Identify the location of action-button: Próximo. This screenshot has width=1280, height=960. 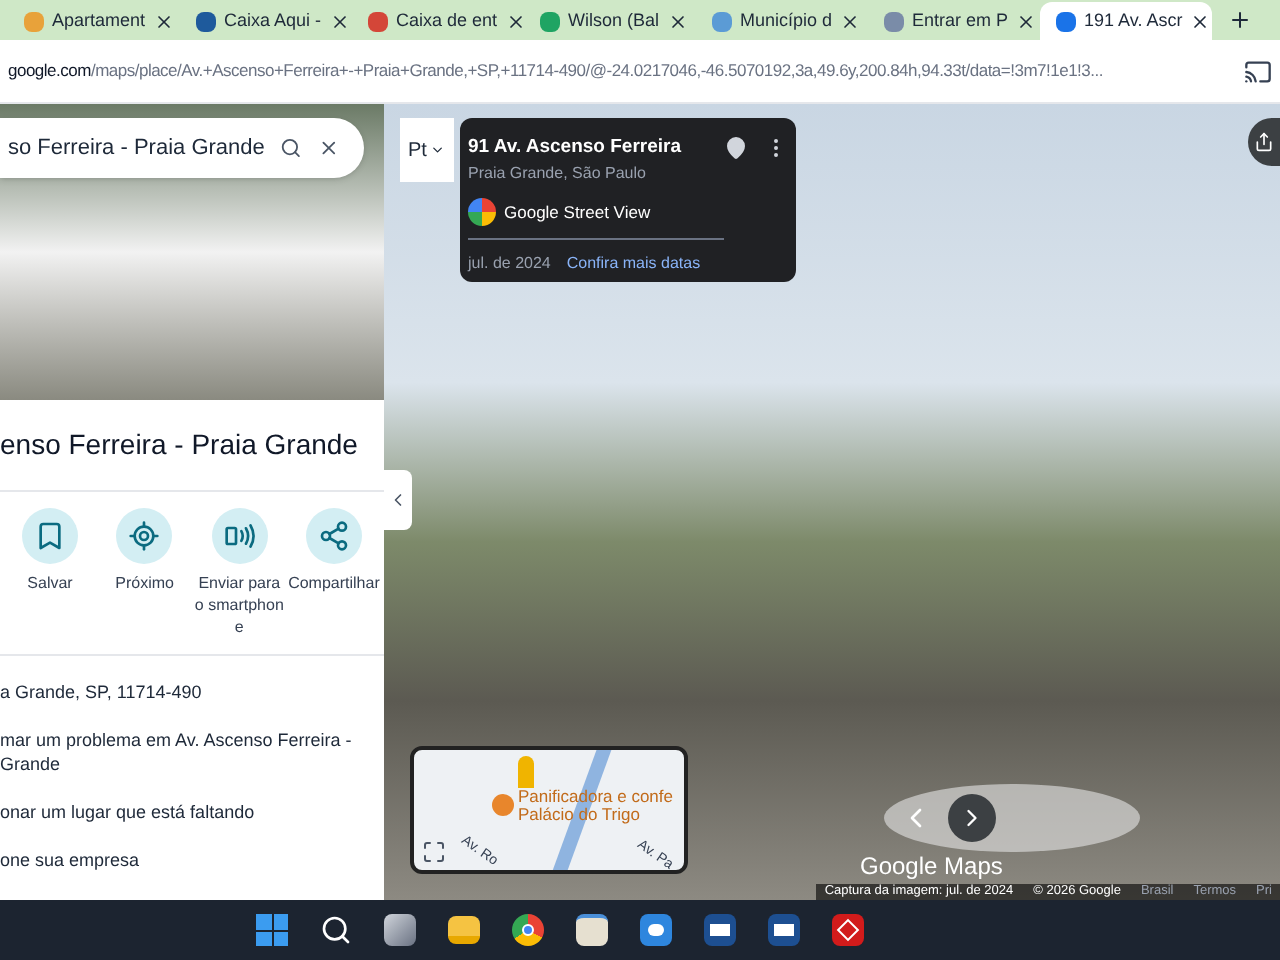
(144, 573).